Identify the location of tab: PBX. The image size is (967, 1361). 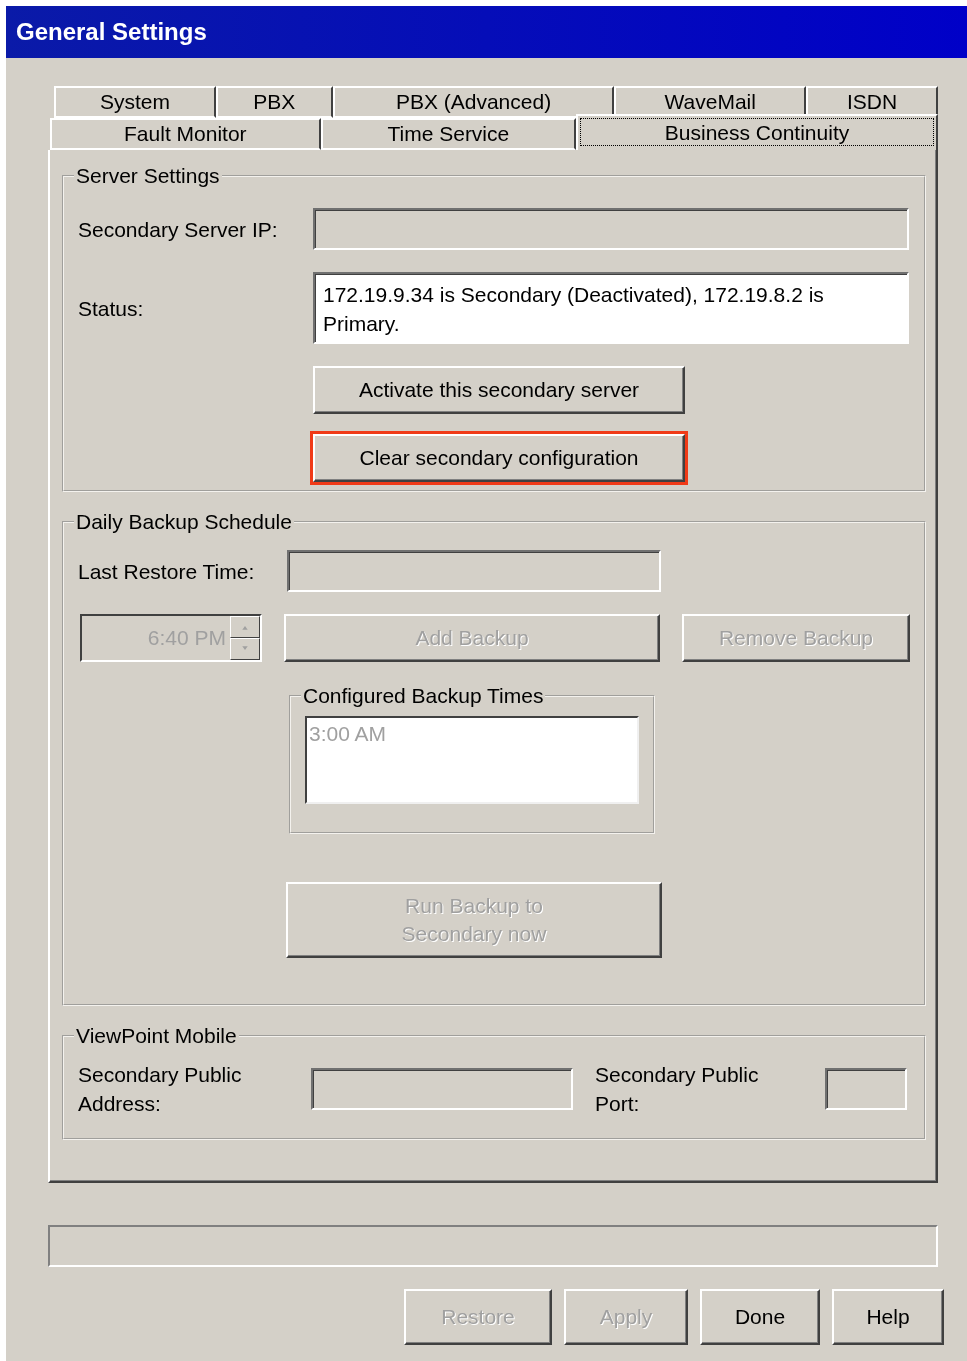
(274, 102).